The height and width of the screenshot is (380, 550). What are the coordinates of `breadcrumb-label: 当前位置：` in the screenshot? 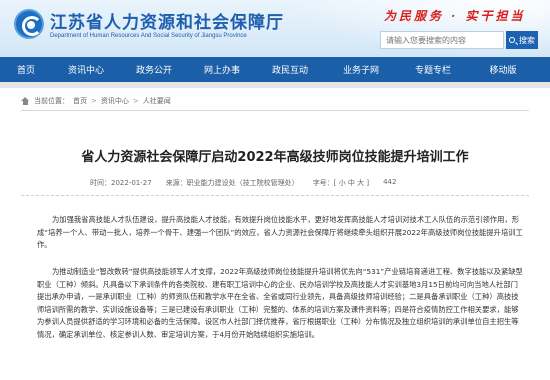 It's located at (51, 101).